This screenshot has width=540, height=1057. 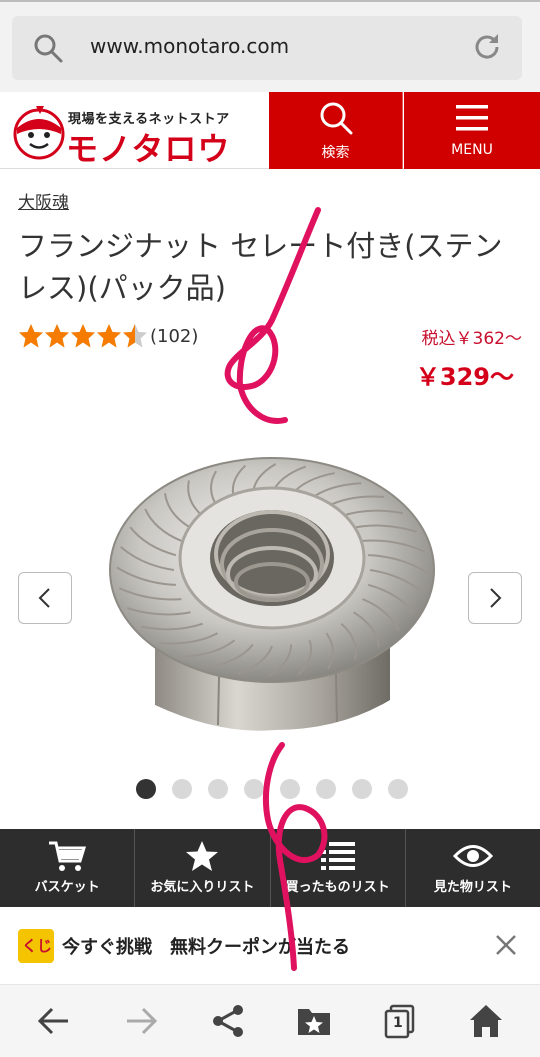 What do you see at coordinates (54, 1021) in the screenshot?
I see `back-arrow-icon` at bounding box center [54, 1021].